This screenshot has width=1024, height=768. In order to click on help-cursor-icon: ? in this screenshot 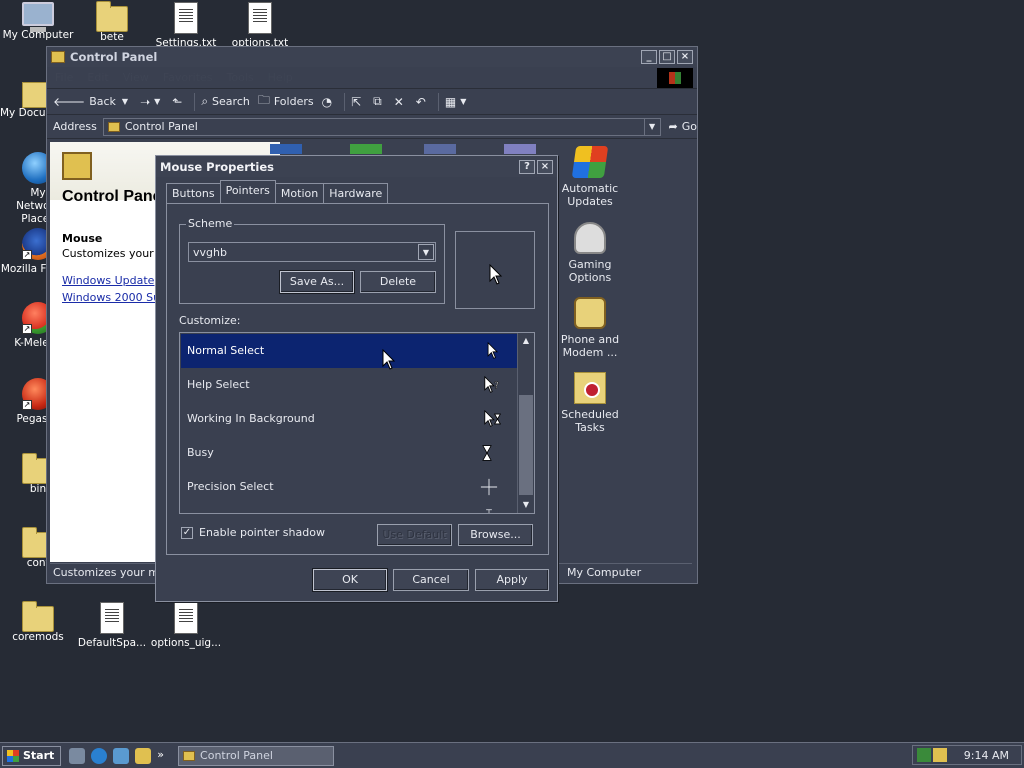, I will do `click(491, 384)`.